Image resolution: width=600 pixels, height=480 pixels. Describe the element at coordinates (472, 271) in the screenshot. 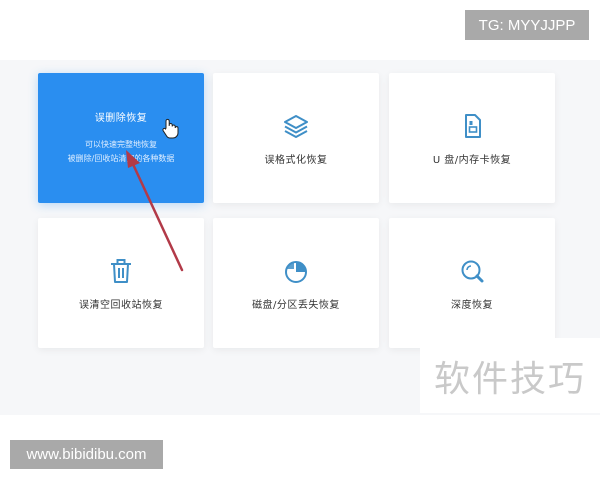

I see `deep-search-icon` at that location.